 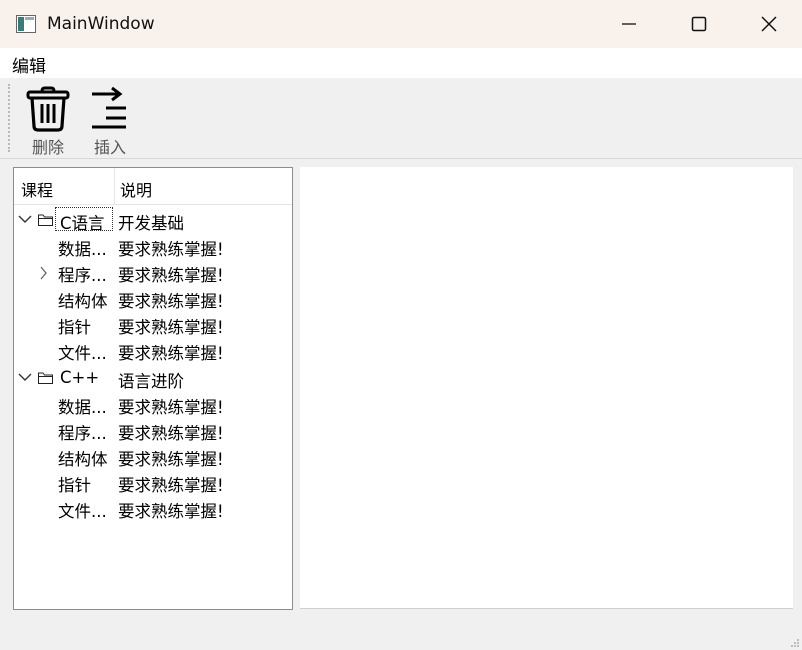 What do you see at coordinates (109, 147) in the screenshot?
I see `insert-label: 插入` at bounding box center [109, 147].